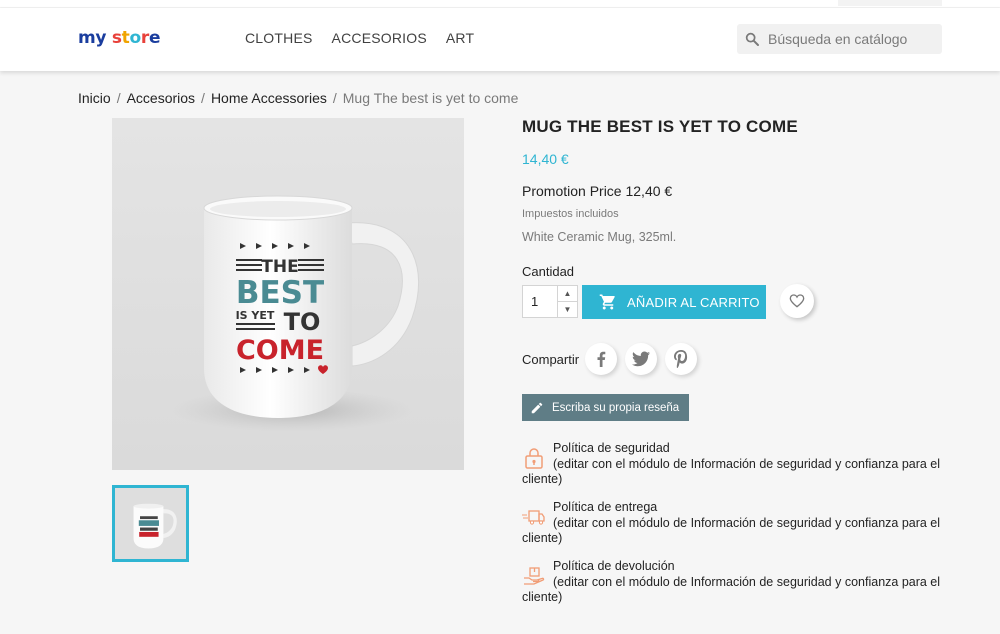 This screenshot has width=1000, height=634. I want to click on product-thumbnail, so click(150, 523).